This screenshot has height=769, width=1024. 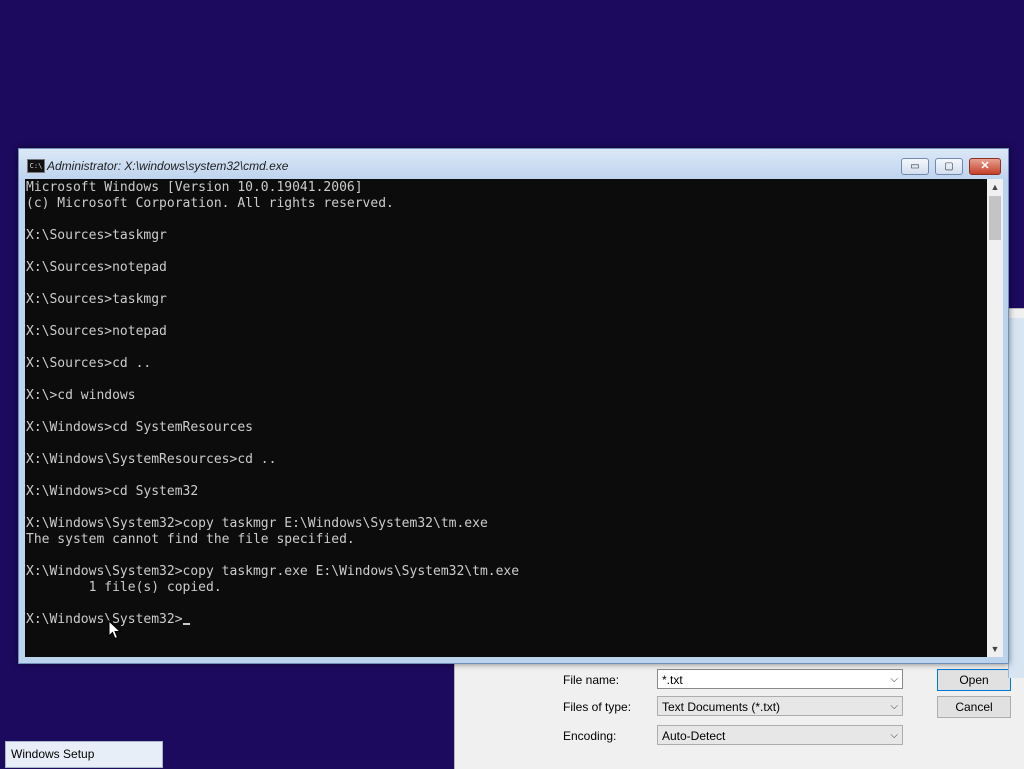 I want to click on file-name-label: File name:, so click(x=591, y=680).